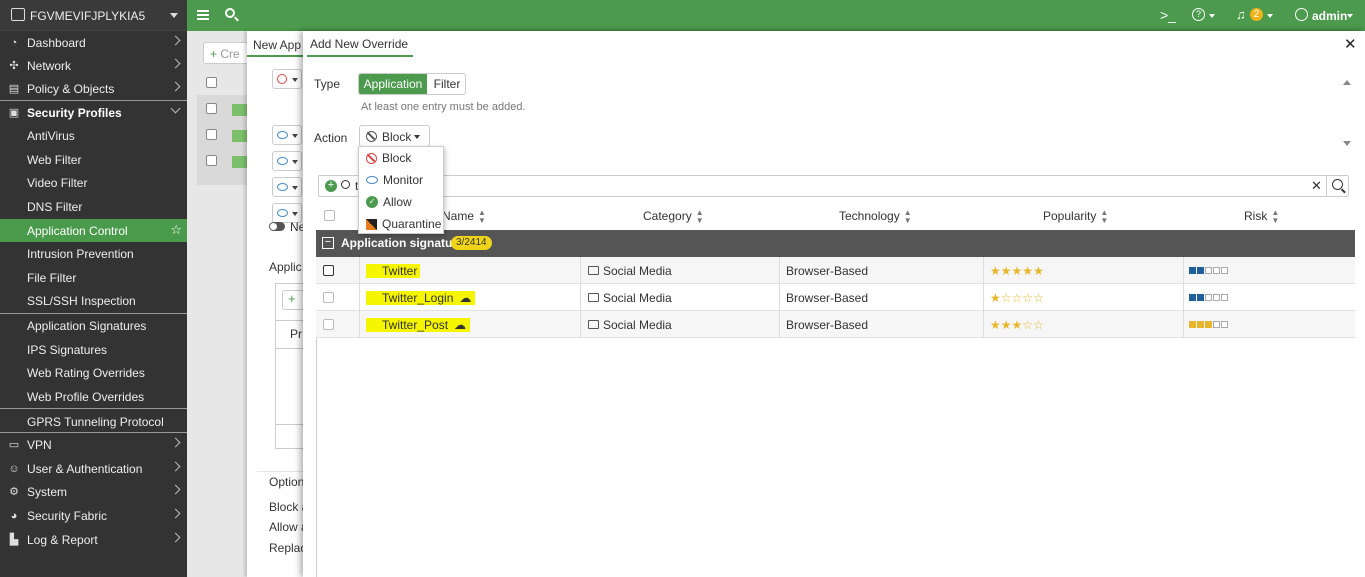 This screenshot has height=577, width=1365. What do you see at coordinates (1075, 217) in the screenshot?
I see `column-header-popularity: Popularity ▲ ▼` at bounding box center [1075, 217].